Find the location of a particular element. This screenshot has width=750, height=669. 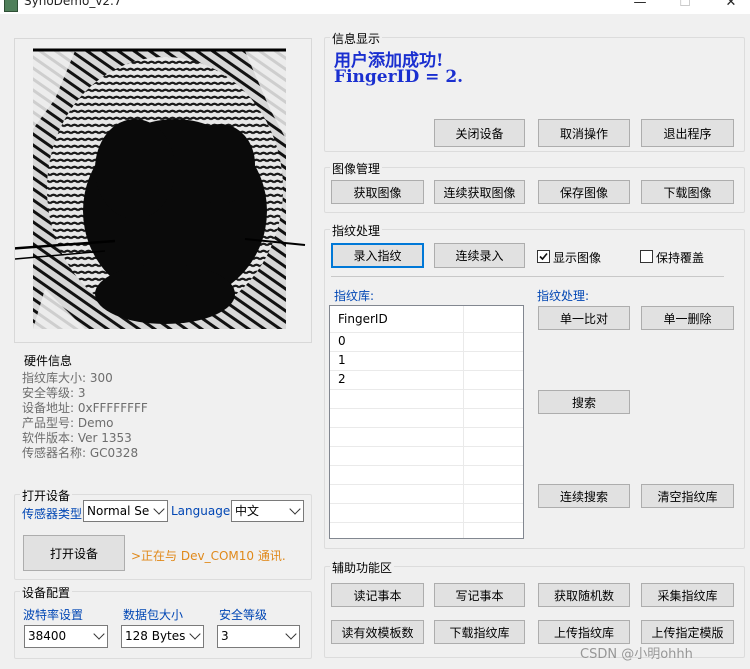

auxiliary-functions-title: 辅助功能区 is located at coordinates (362, 567).